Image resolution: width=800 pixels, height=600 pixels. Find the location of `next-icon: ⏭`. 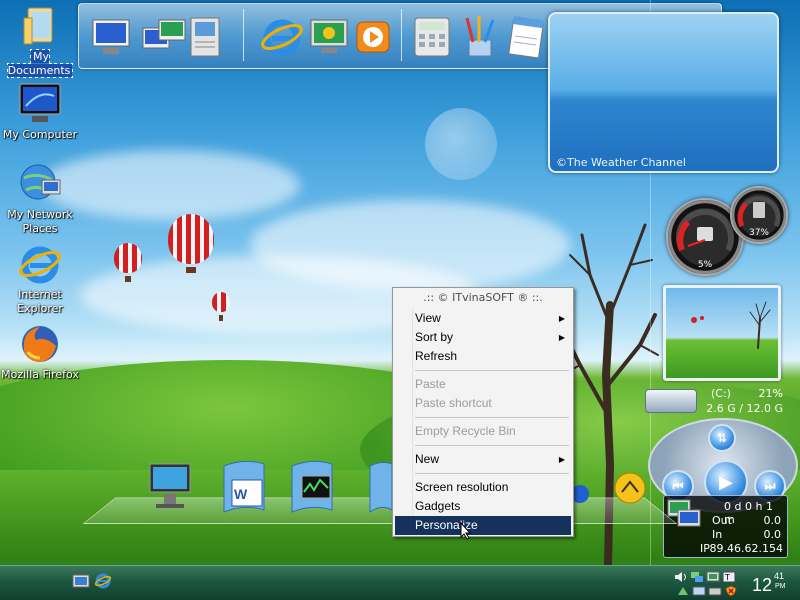

next-icon: ⏭ is located at coordinates (770, 485).